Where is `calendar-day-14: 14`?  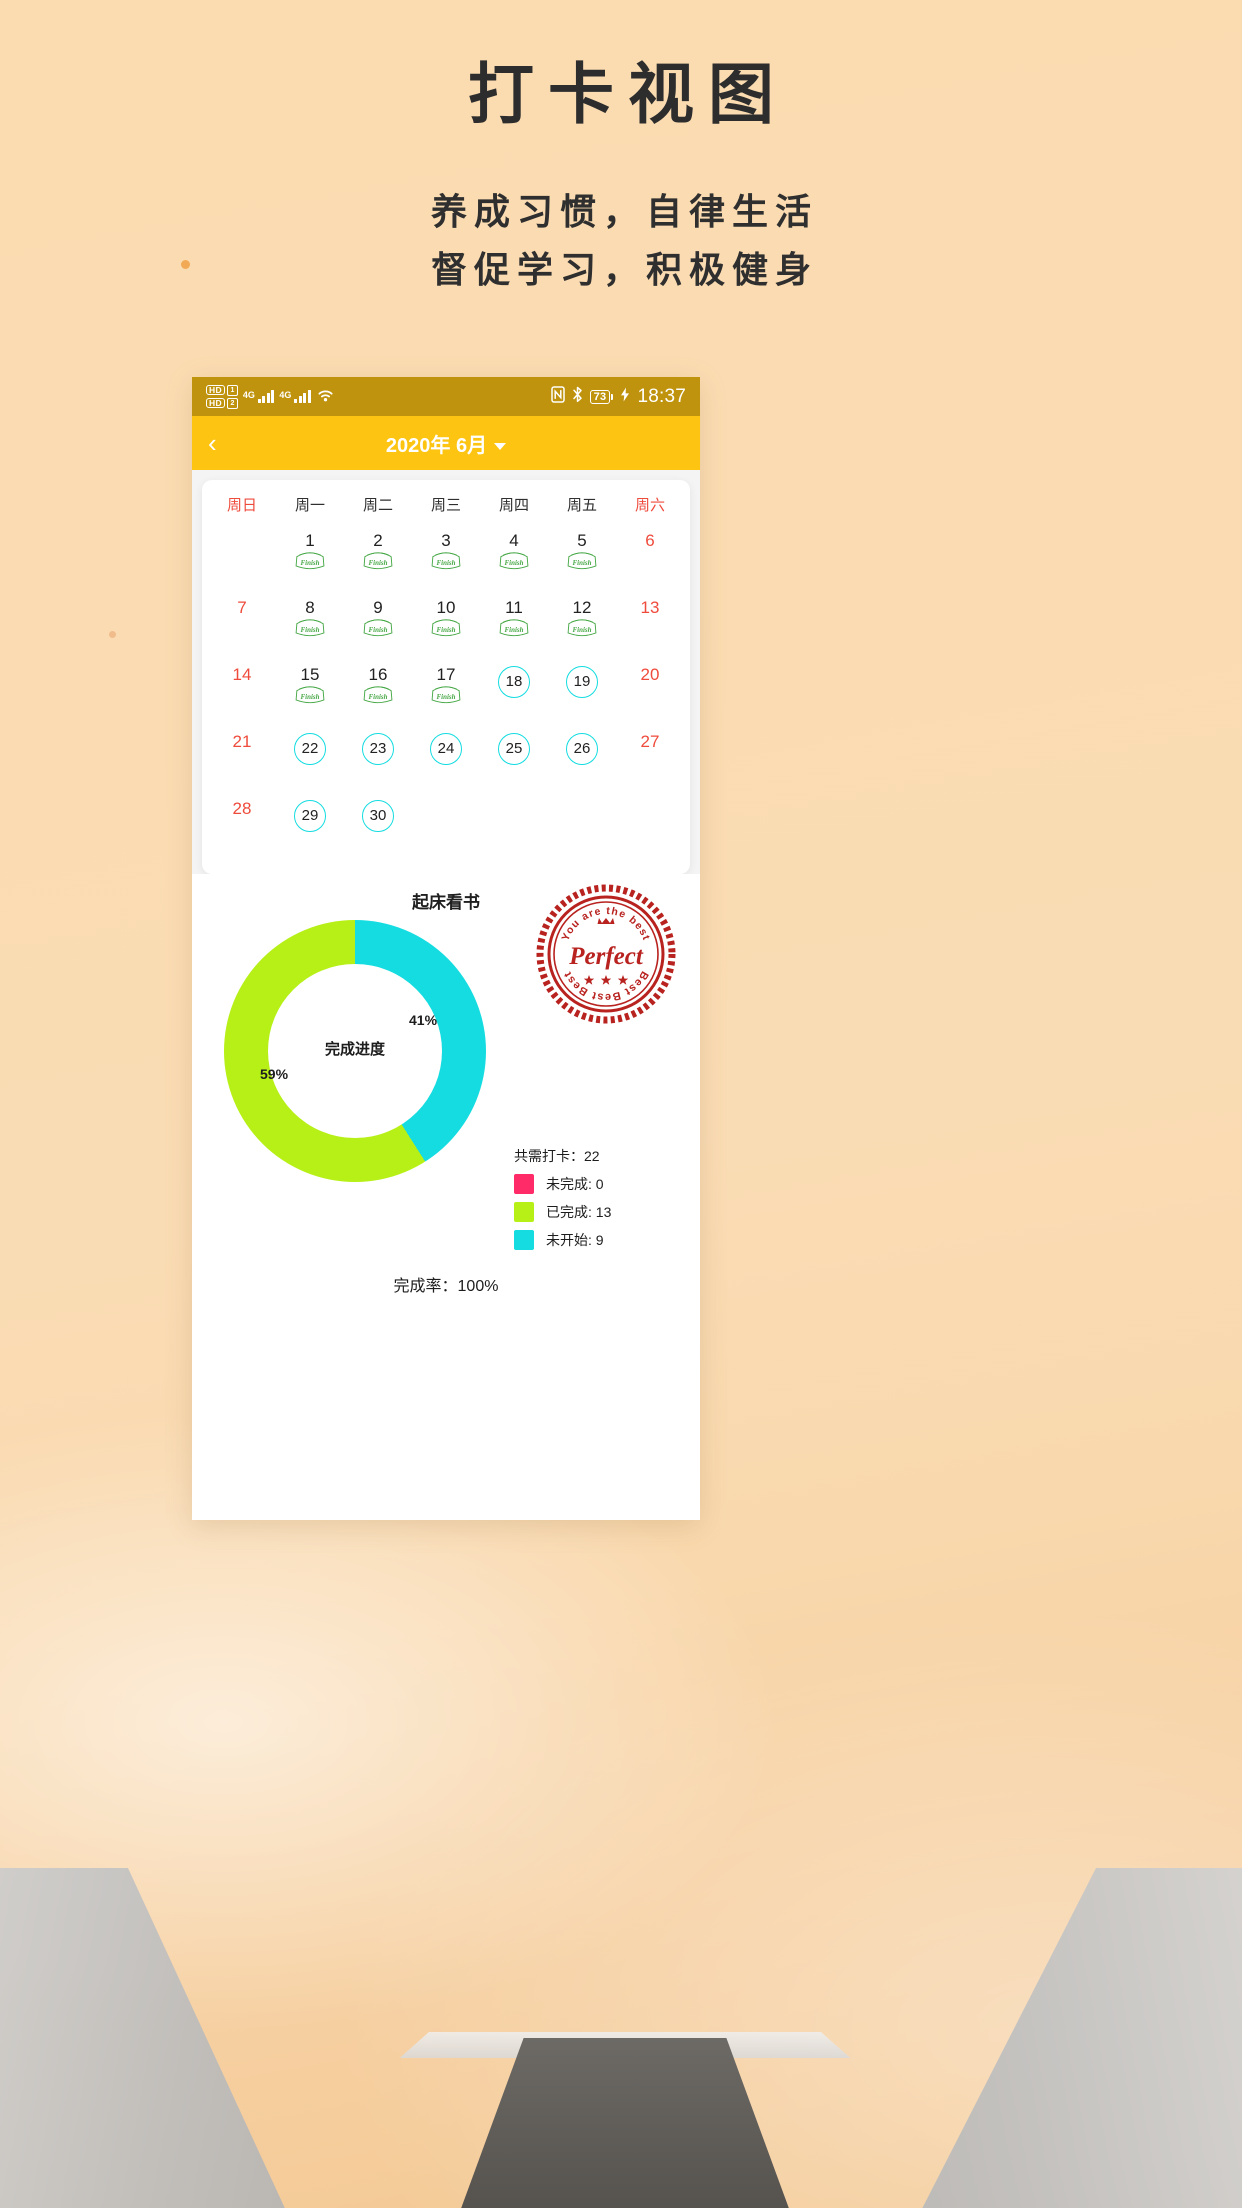
calendar-day-14: 14 is located at coordinates (242, 694).